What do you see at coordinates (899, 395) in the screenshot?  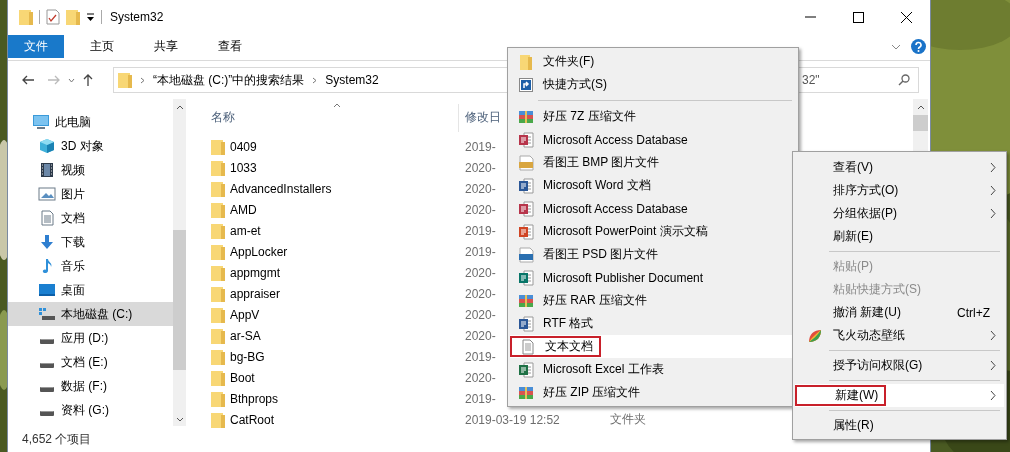 I see `menu-item: 新建(W)` at bounding box center [899, 395].